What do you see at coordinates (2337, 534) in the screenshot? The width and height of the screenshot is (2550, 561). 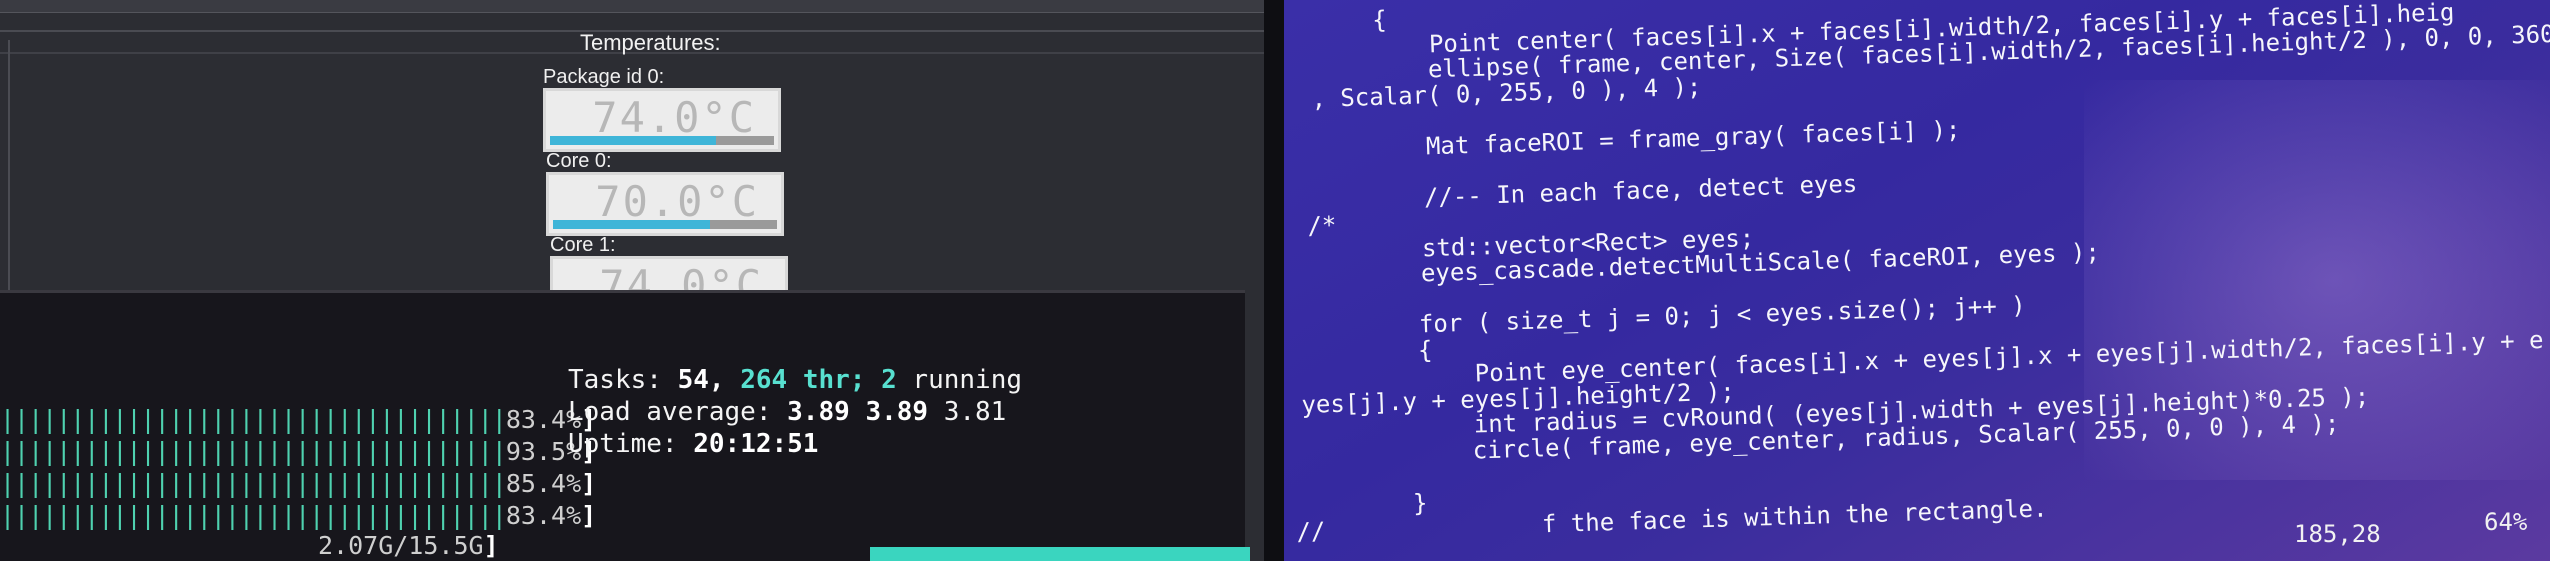 I see `cursor-position: 185,28` at bounding box center [2337, 534].